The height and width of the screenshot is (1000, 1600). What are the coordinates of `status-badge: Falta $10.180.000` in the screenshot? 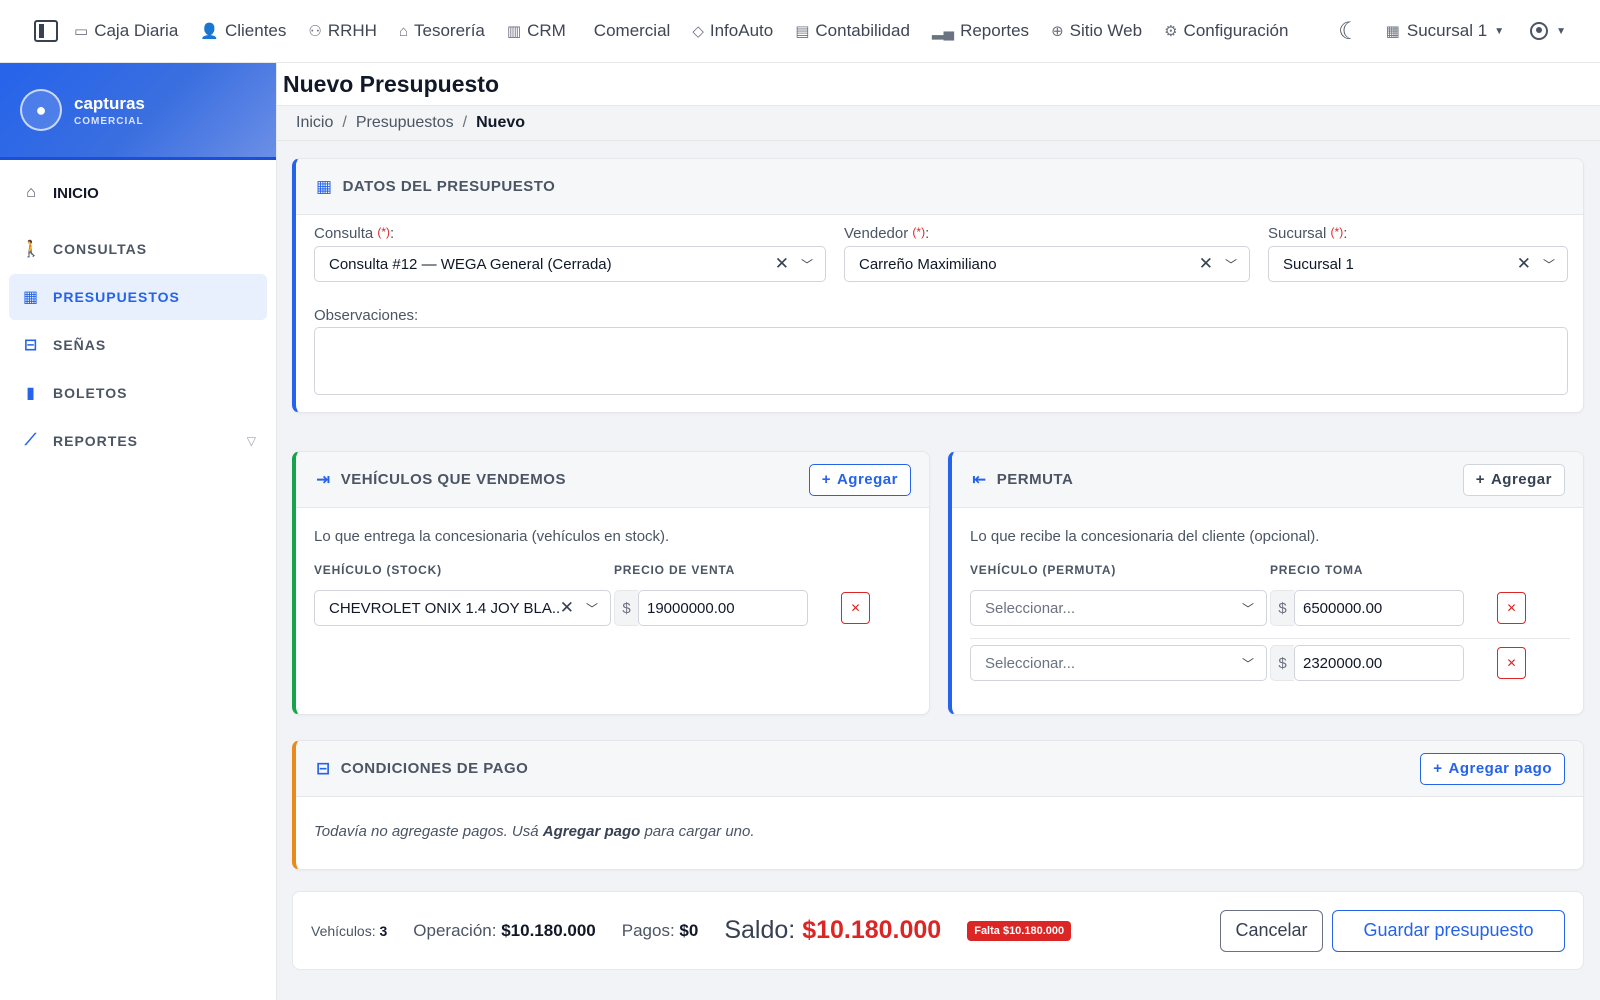 It's located at (1019, 930).